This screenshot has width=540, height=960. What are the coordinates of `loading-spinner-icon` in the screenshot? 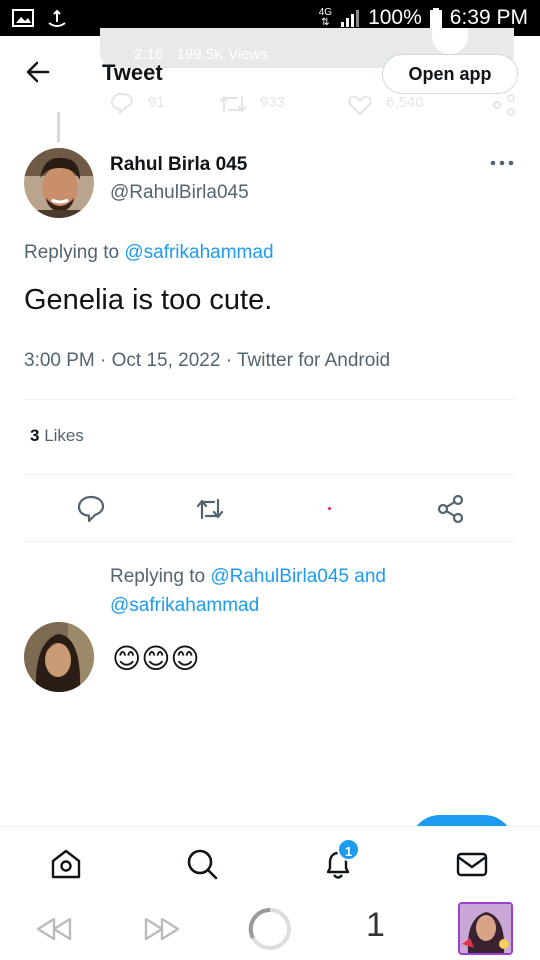 It's located at (270, 929).